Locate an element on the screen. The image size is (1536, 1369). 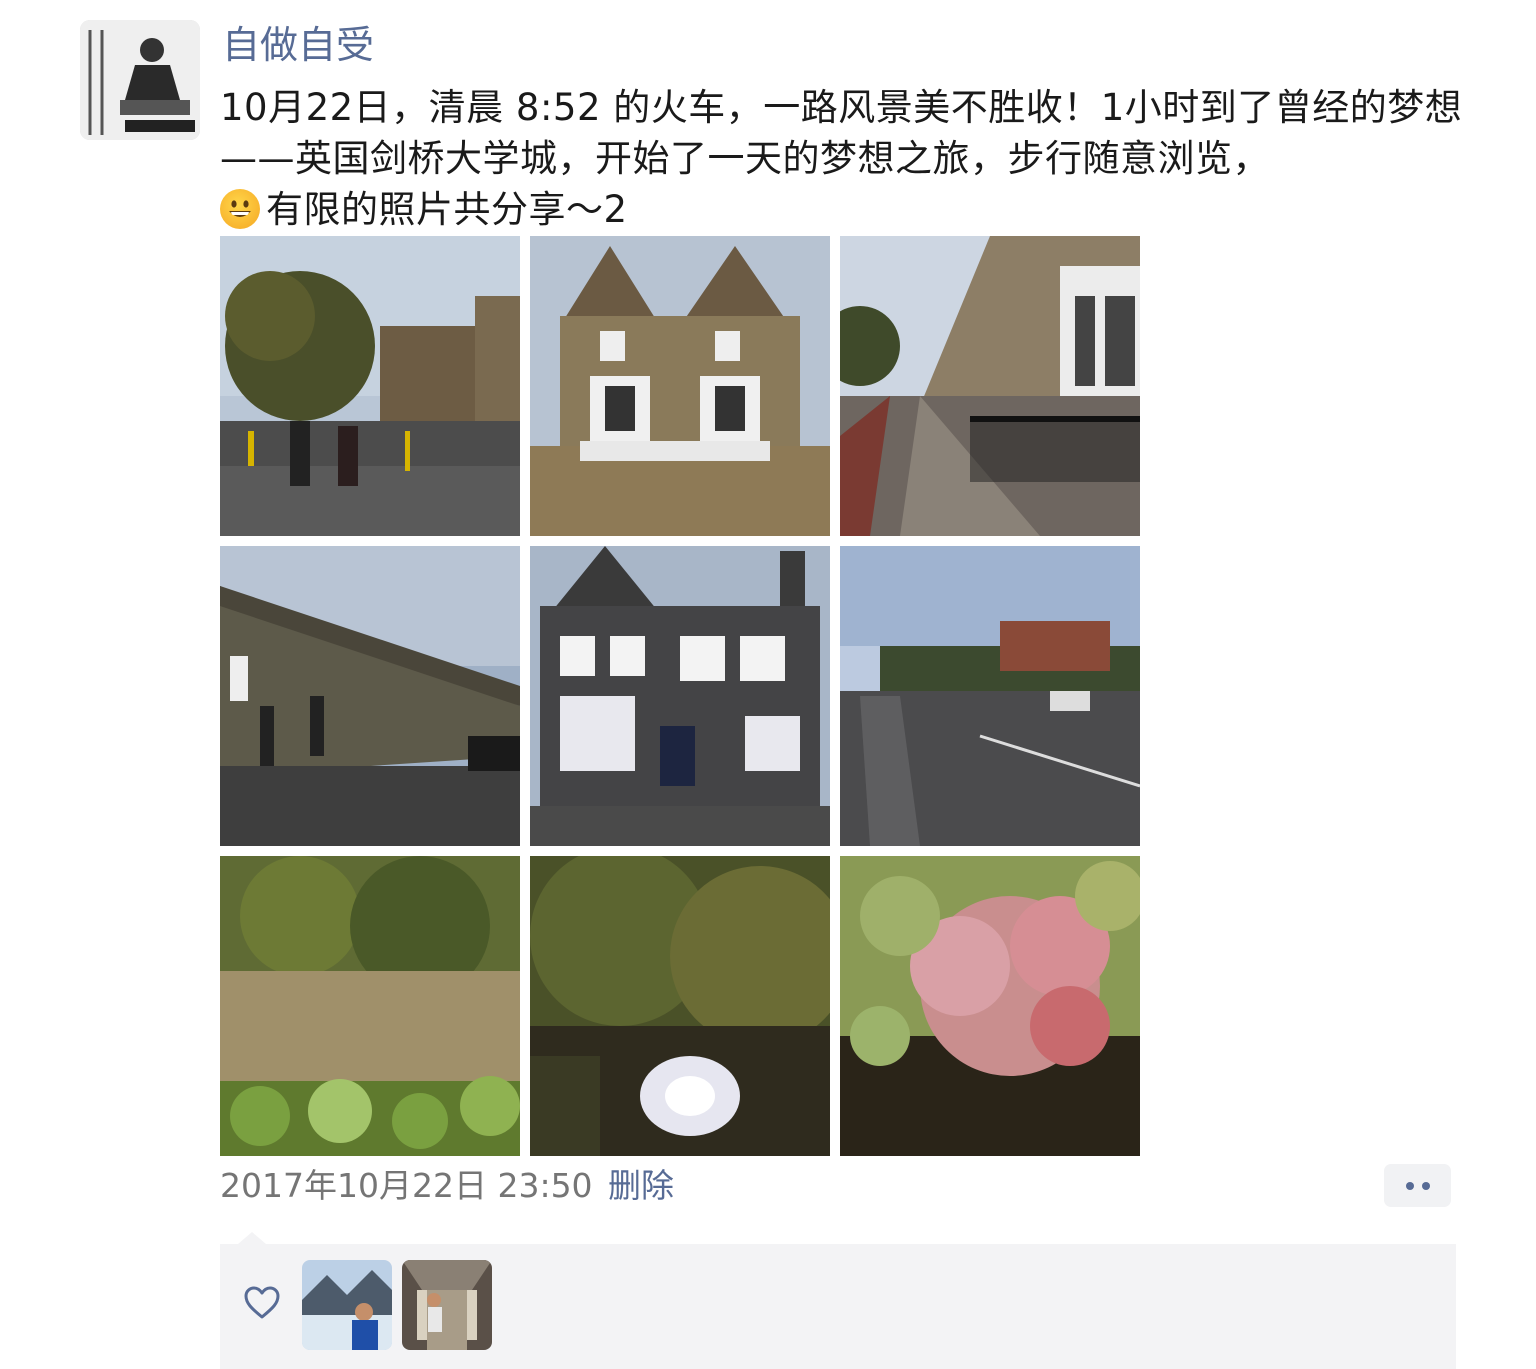
author-name: 自做自受 is located at coordinates (298, 45).